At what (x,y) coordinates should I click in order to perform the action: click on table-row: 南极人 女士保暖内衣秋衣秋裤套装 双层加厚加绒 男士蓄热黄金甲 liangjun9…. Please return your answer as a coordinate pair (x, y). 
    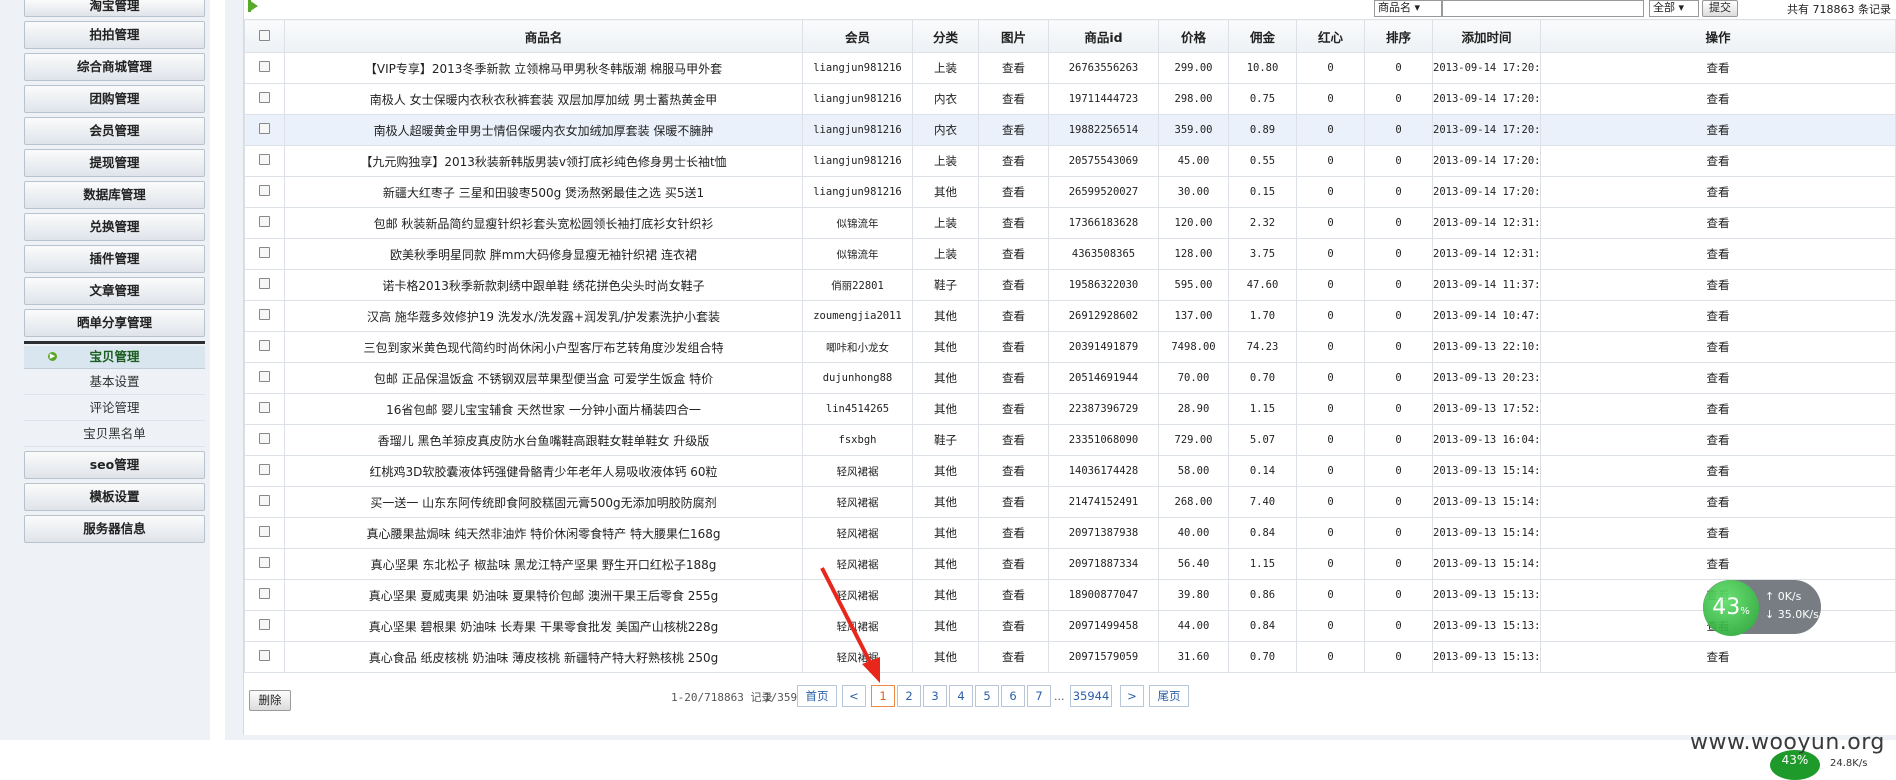
    Looking at the image, I should click on (1070, 99).